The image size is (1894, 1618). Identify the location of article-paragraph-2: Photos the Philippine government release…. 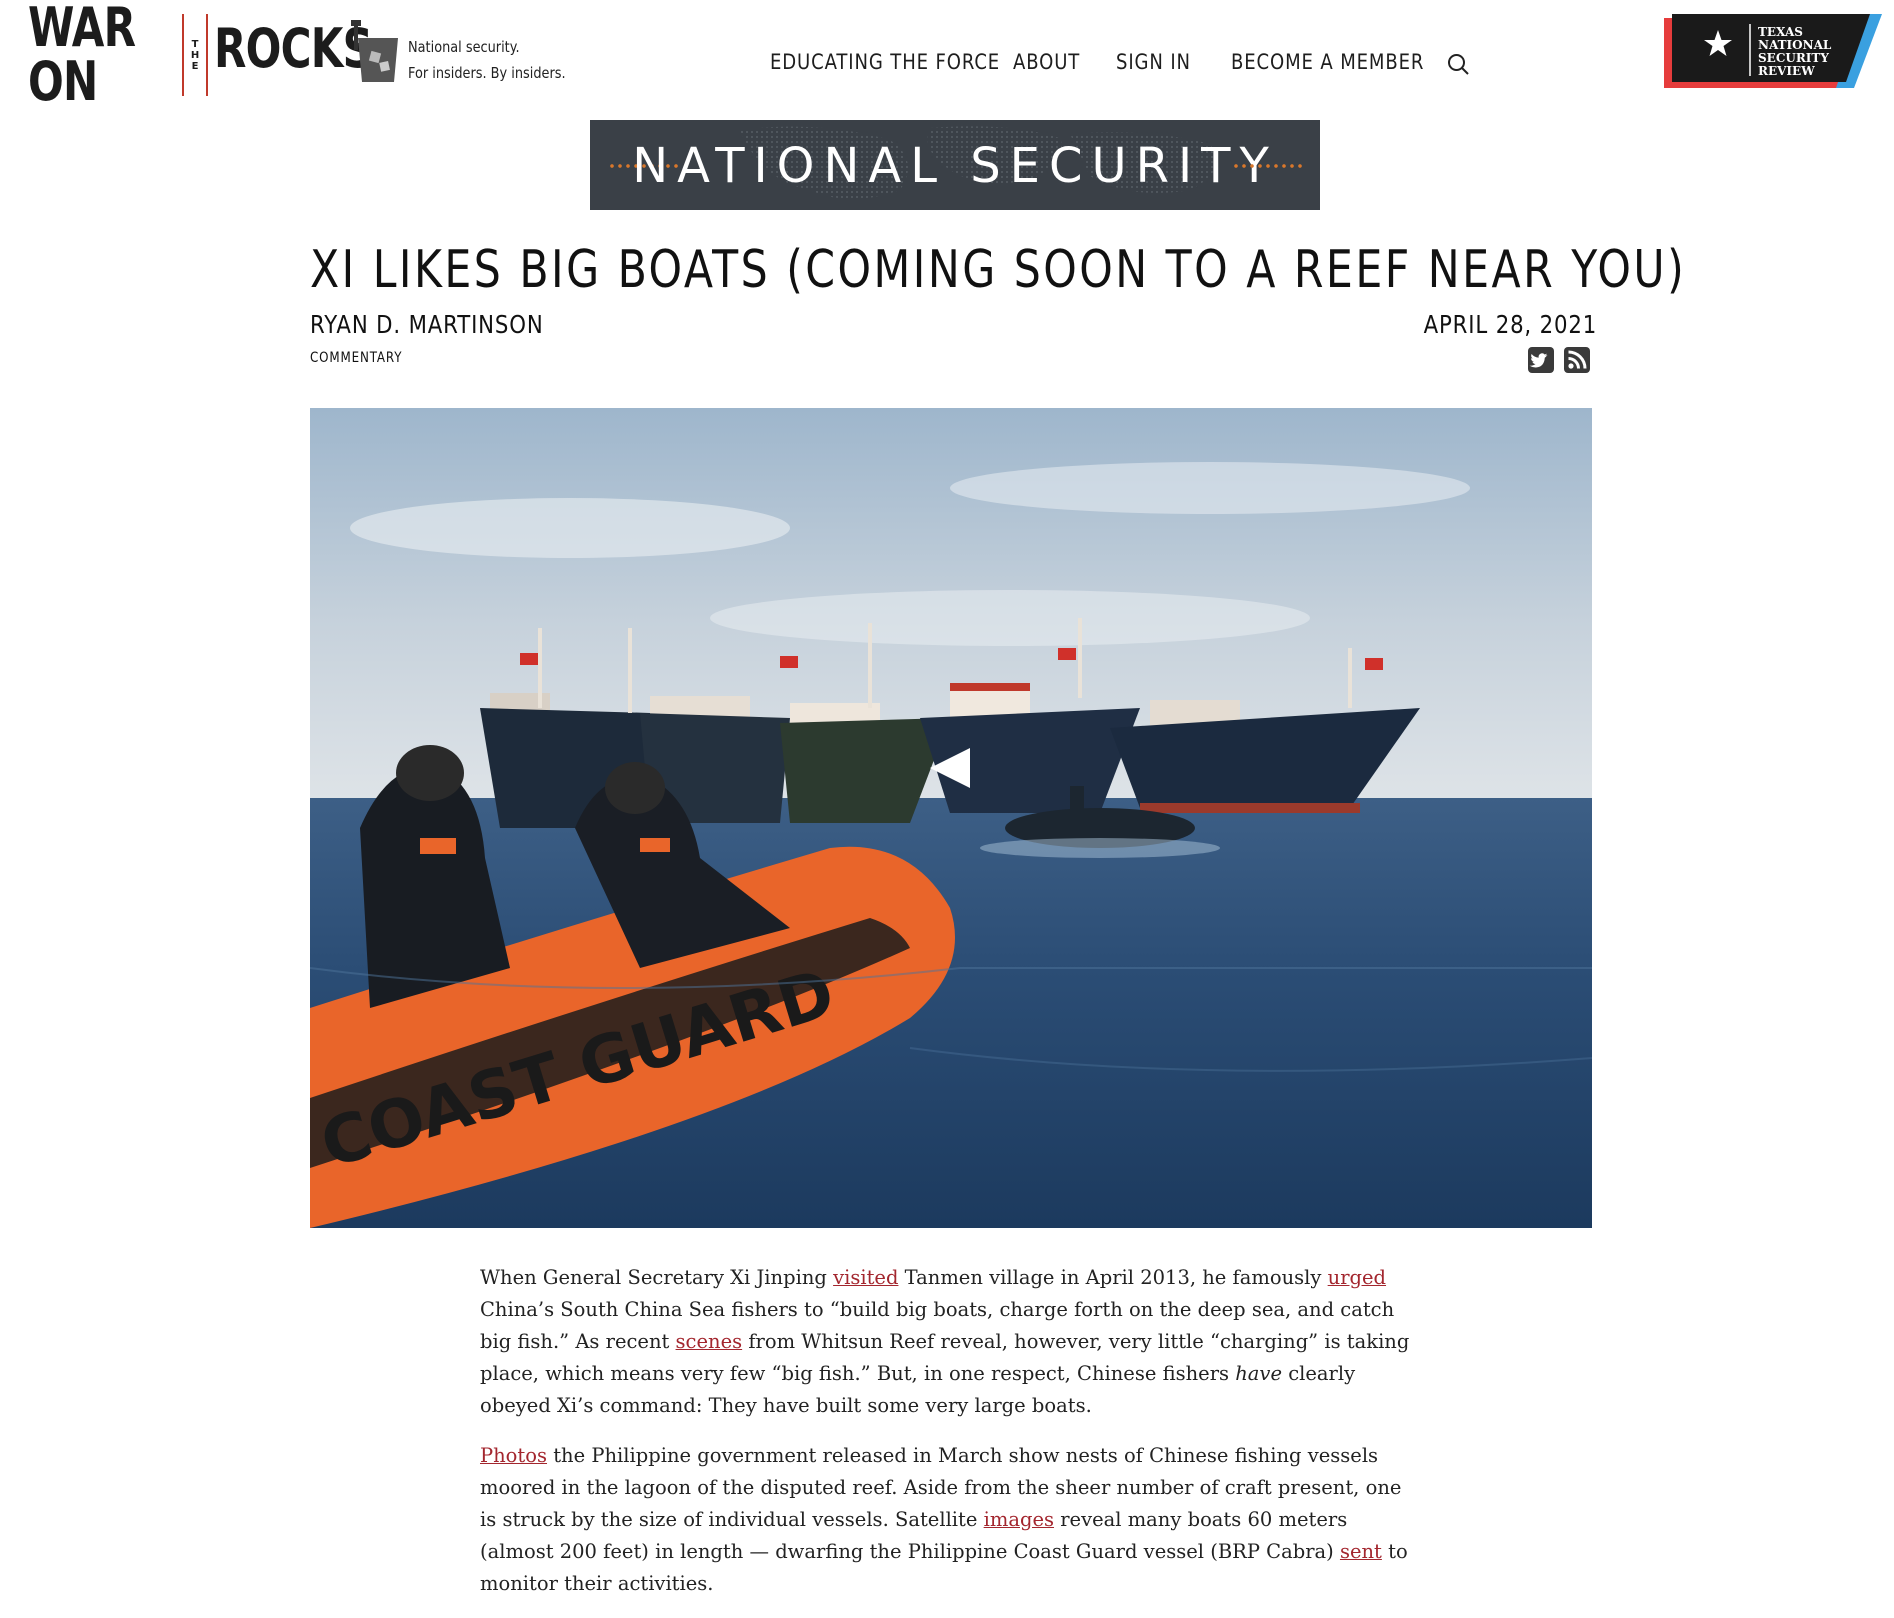
(950, 1520).